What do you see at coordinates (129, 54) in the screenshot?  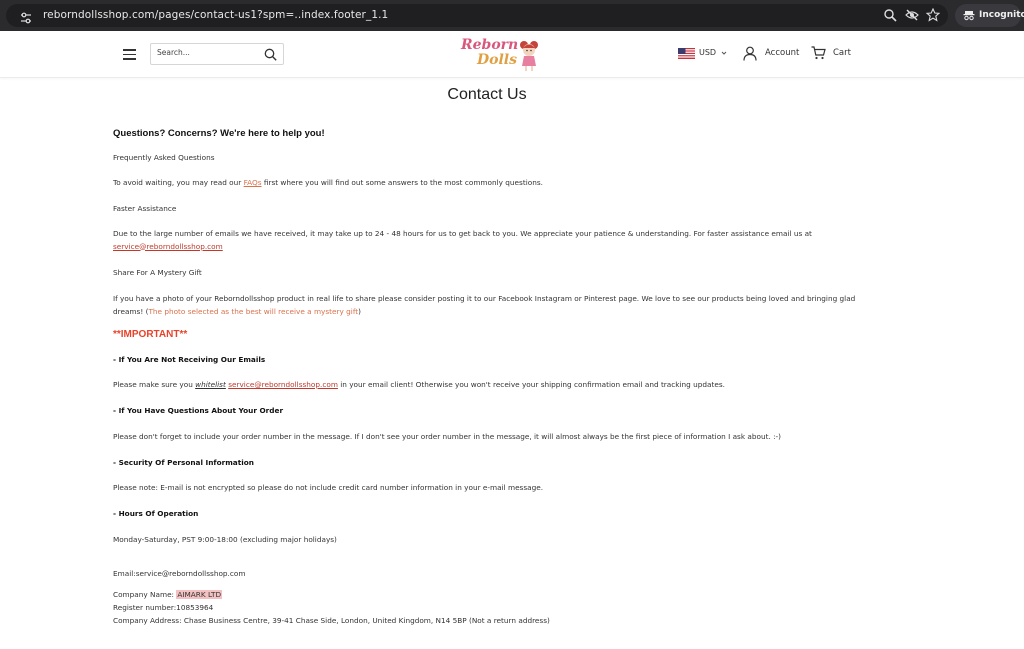 I see `menu-icon` at bounding box center [129, 54].